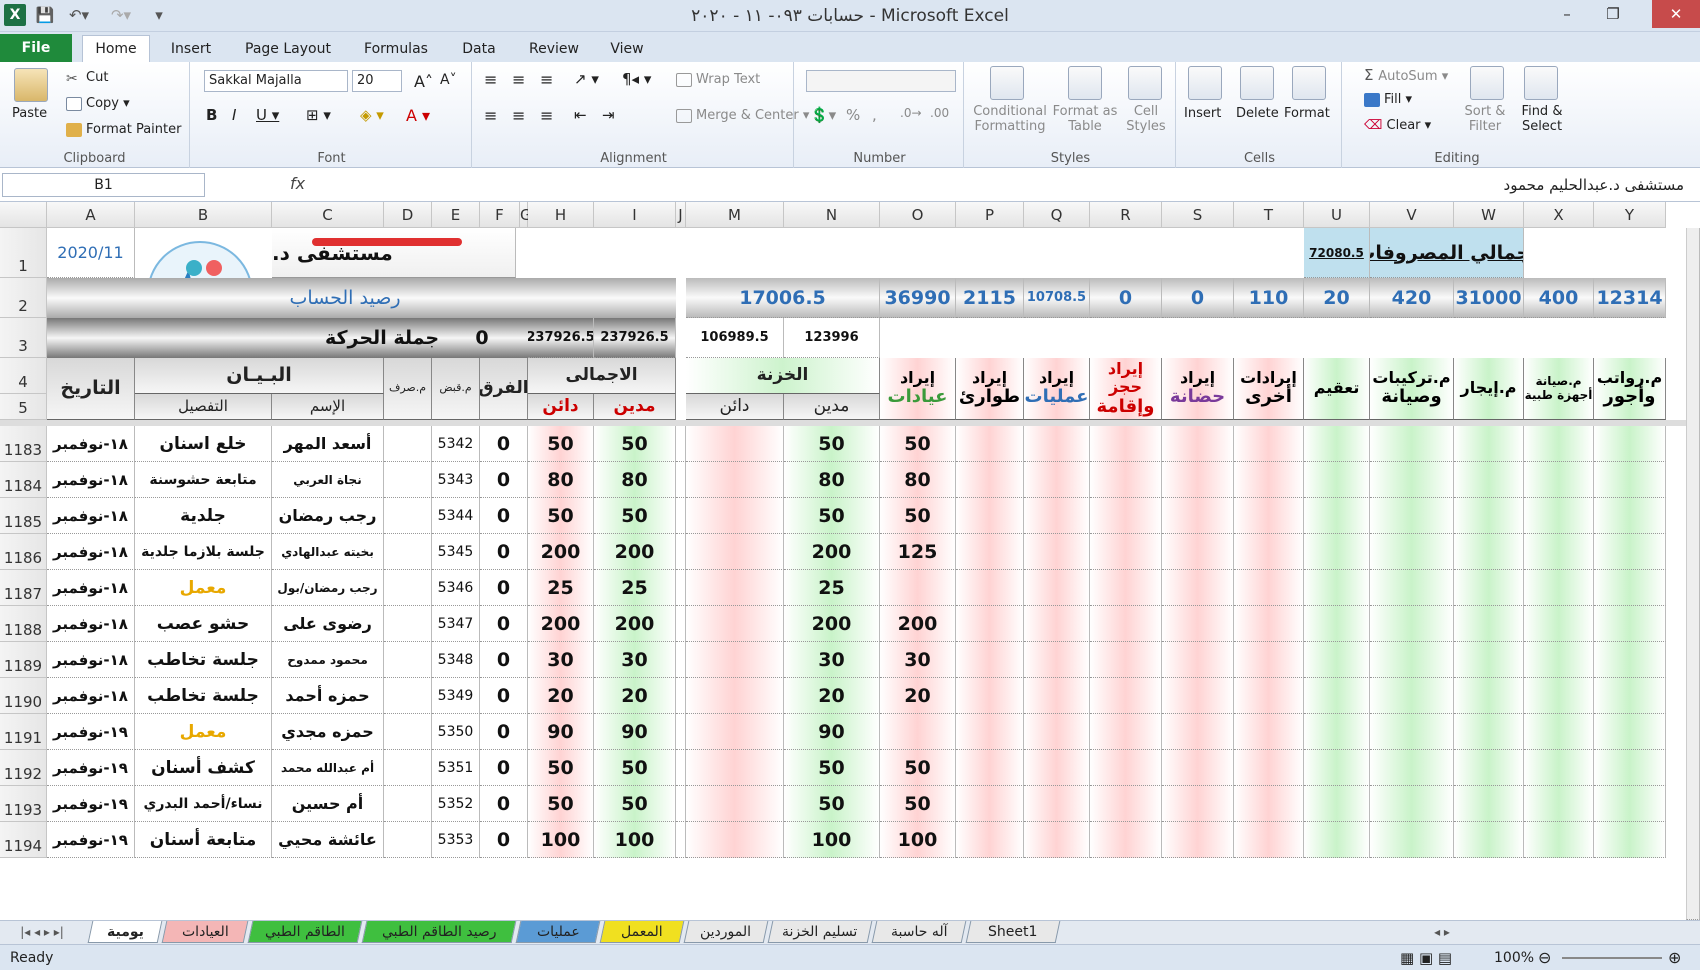 The height and width of the screenshot is (970, 1700). What do you see at coordinates (1397, 125) in the screenshot?
I see `clear-button: ⌫ Clear ▾` at bounding box center [1397, 125].